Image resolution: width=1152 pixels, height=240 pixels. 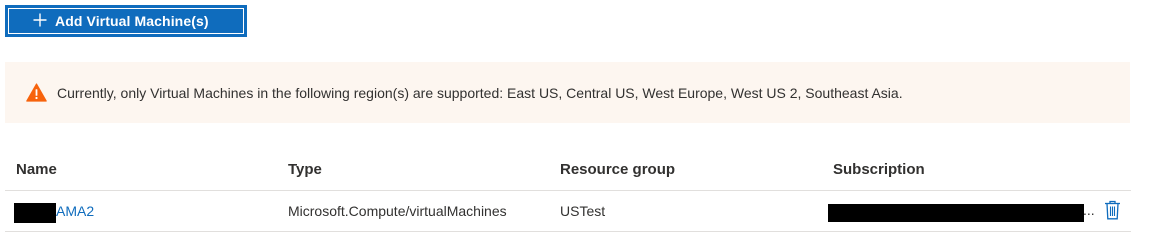 What do you see at coordinates (397, 211) in the screenshot?
I see `vm-type-cell: Microsoft.Compute/virtualMachines` at bounding box center [397, 211].